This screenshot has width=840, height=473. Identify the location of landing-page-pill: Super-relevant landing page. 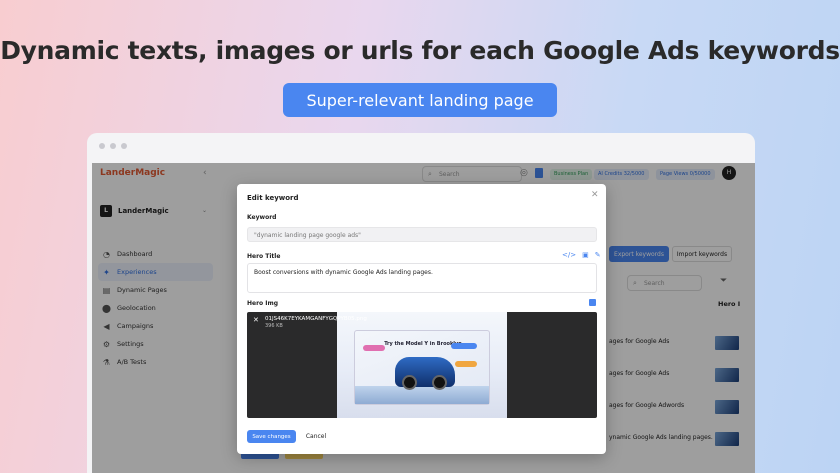
(420, 100).